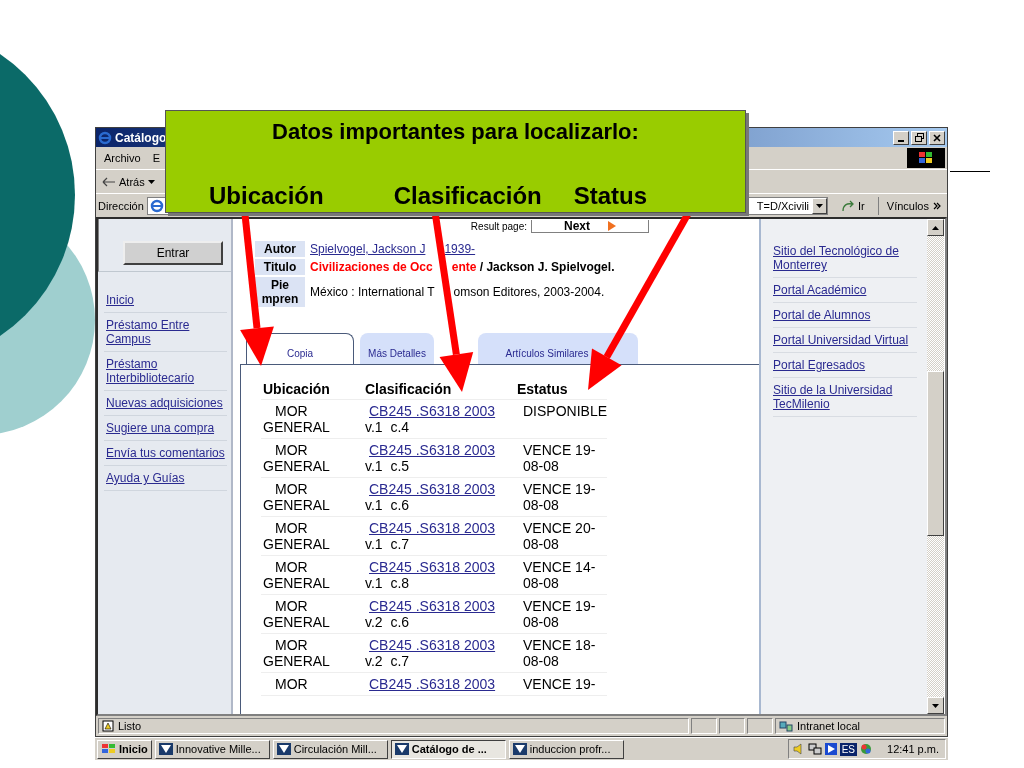 The width and height of the screenshot is (1024, 768). I want to click on status-cell: VENCE 20-08-08, so click(561, 536).